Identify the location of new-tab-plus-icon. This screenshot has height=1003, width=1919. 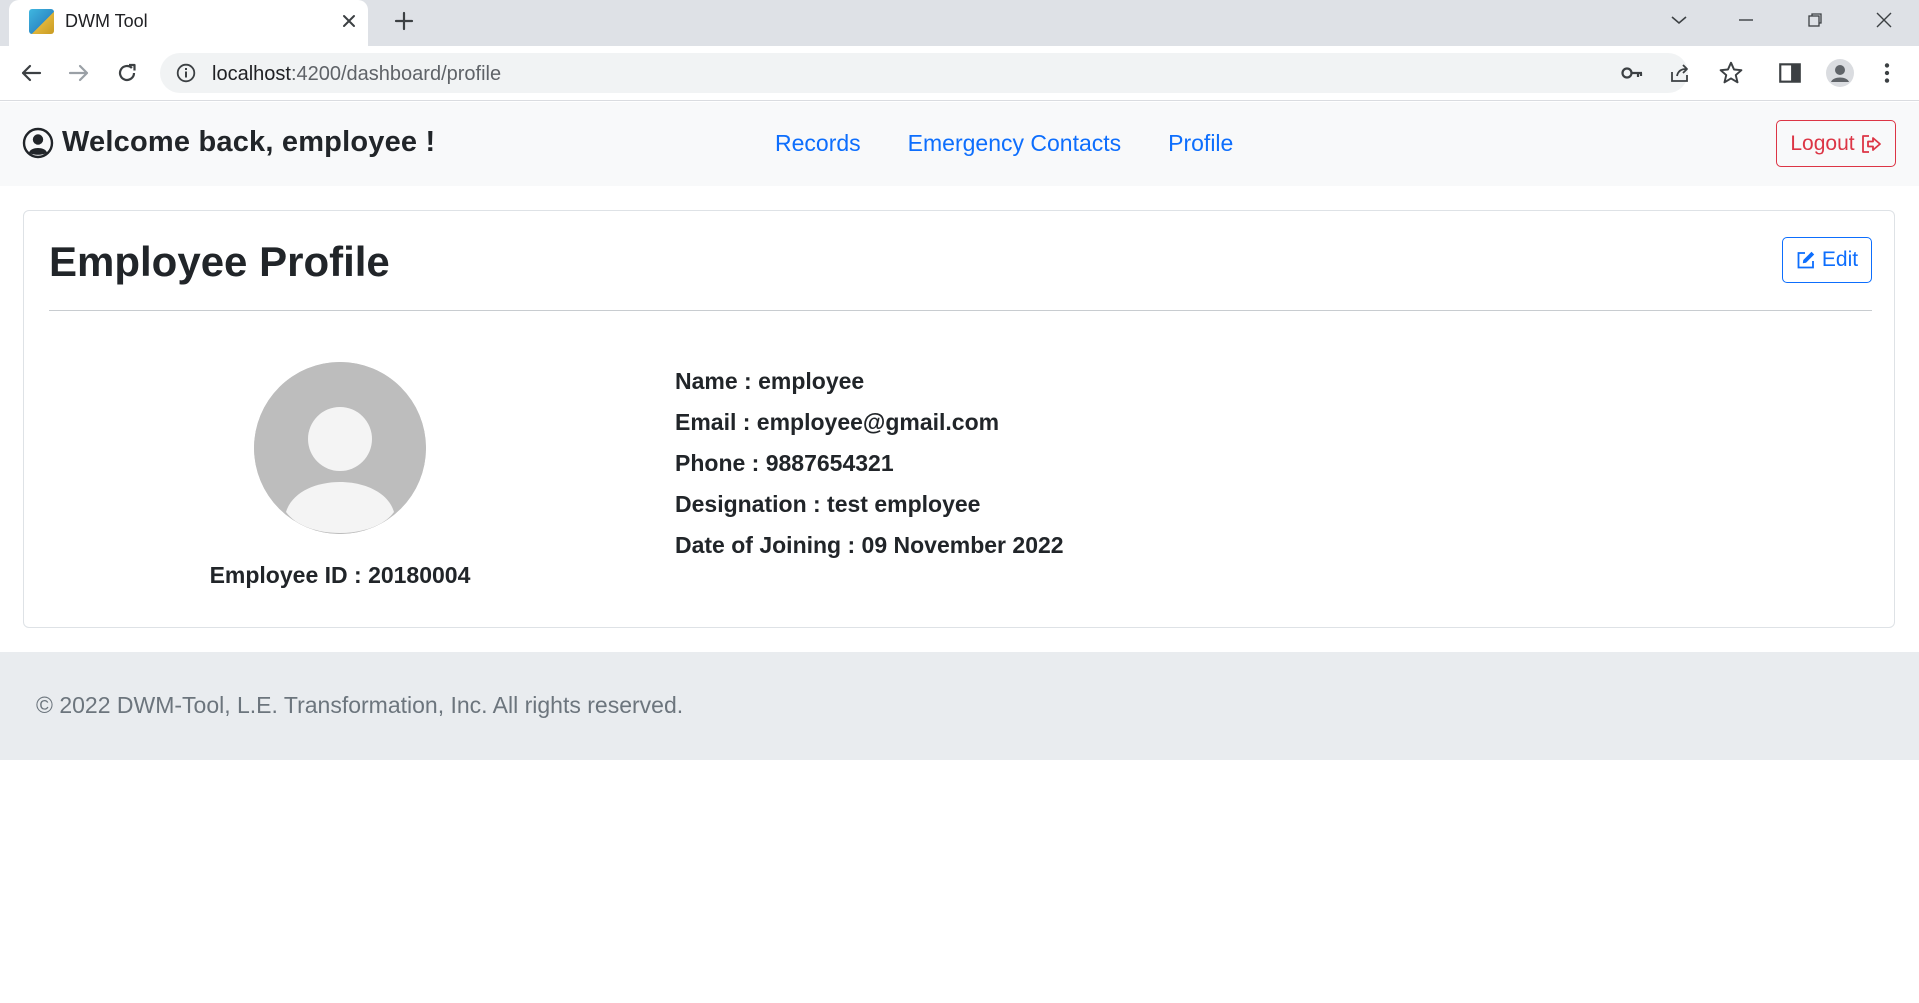
(404, 21).